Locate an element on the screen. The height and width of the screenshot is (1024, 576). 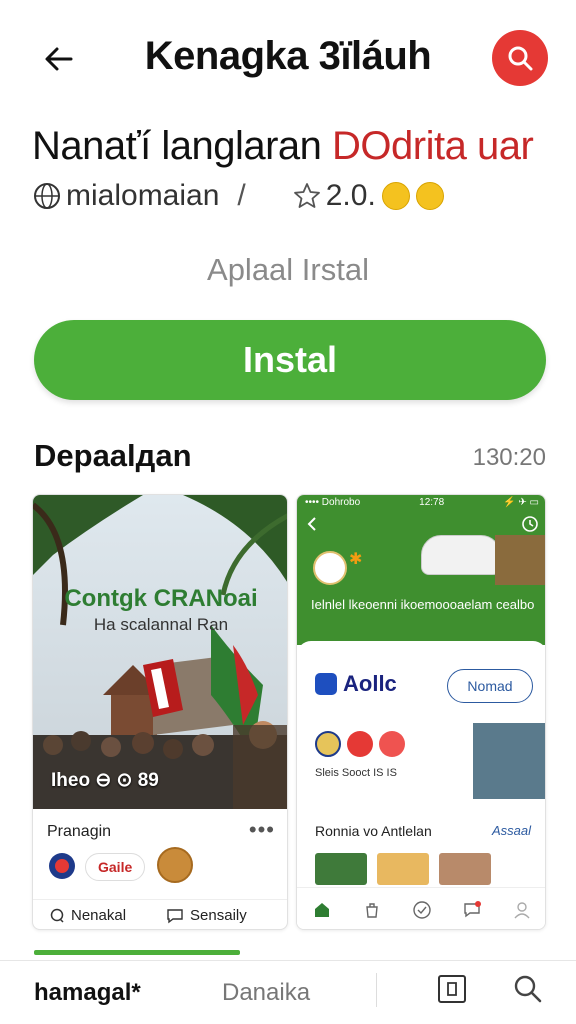
app-meta: mialomaian / 2.0. is located at coordinates (238, 196).